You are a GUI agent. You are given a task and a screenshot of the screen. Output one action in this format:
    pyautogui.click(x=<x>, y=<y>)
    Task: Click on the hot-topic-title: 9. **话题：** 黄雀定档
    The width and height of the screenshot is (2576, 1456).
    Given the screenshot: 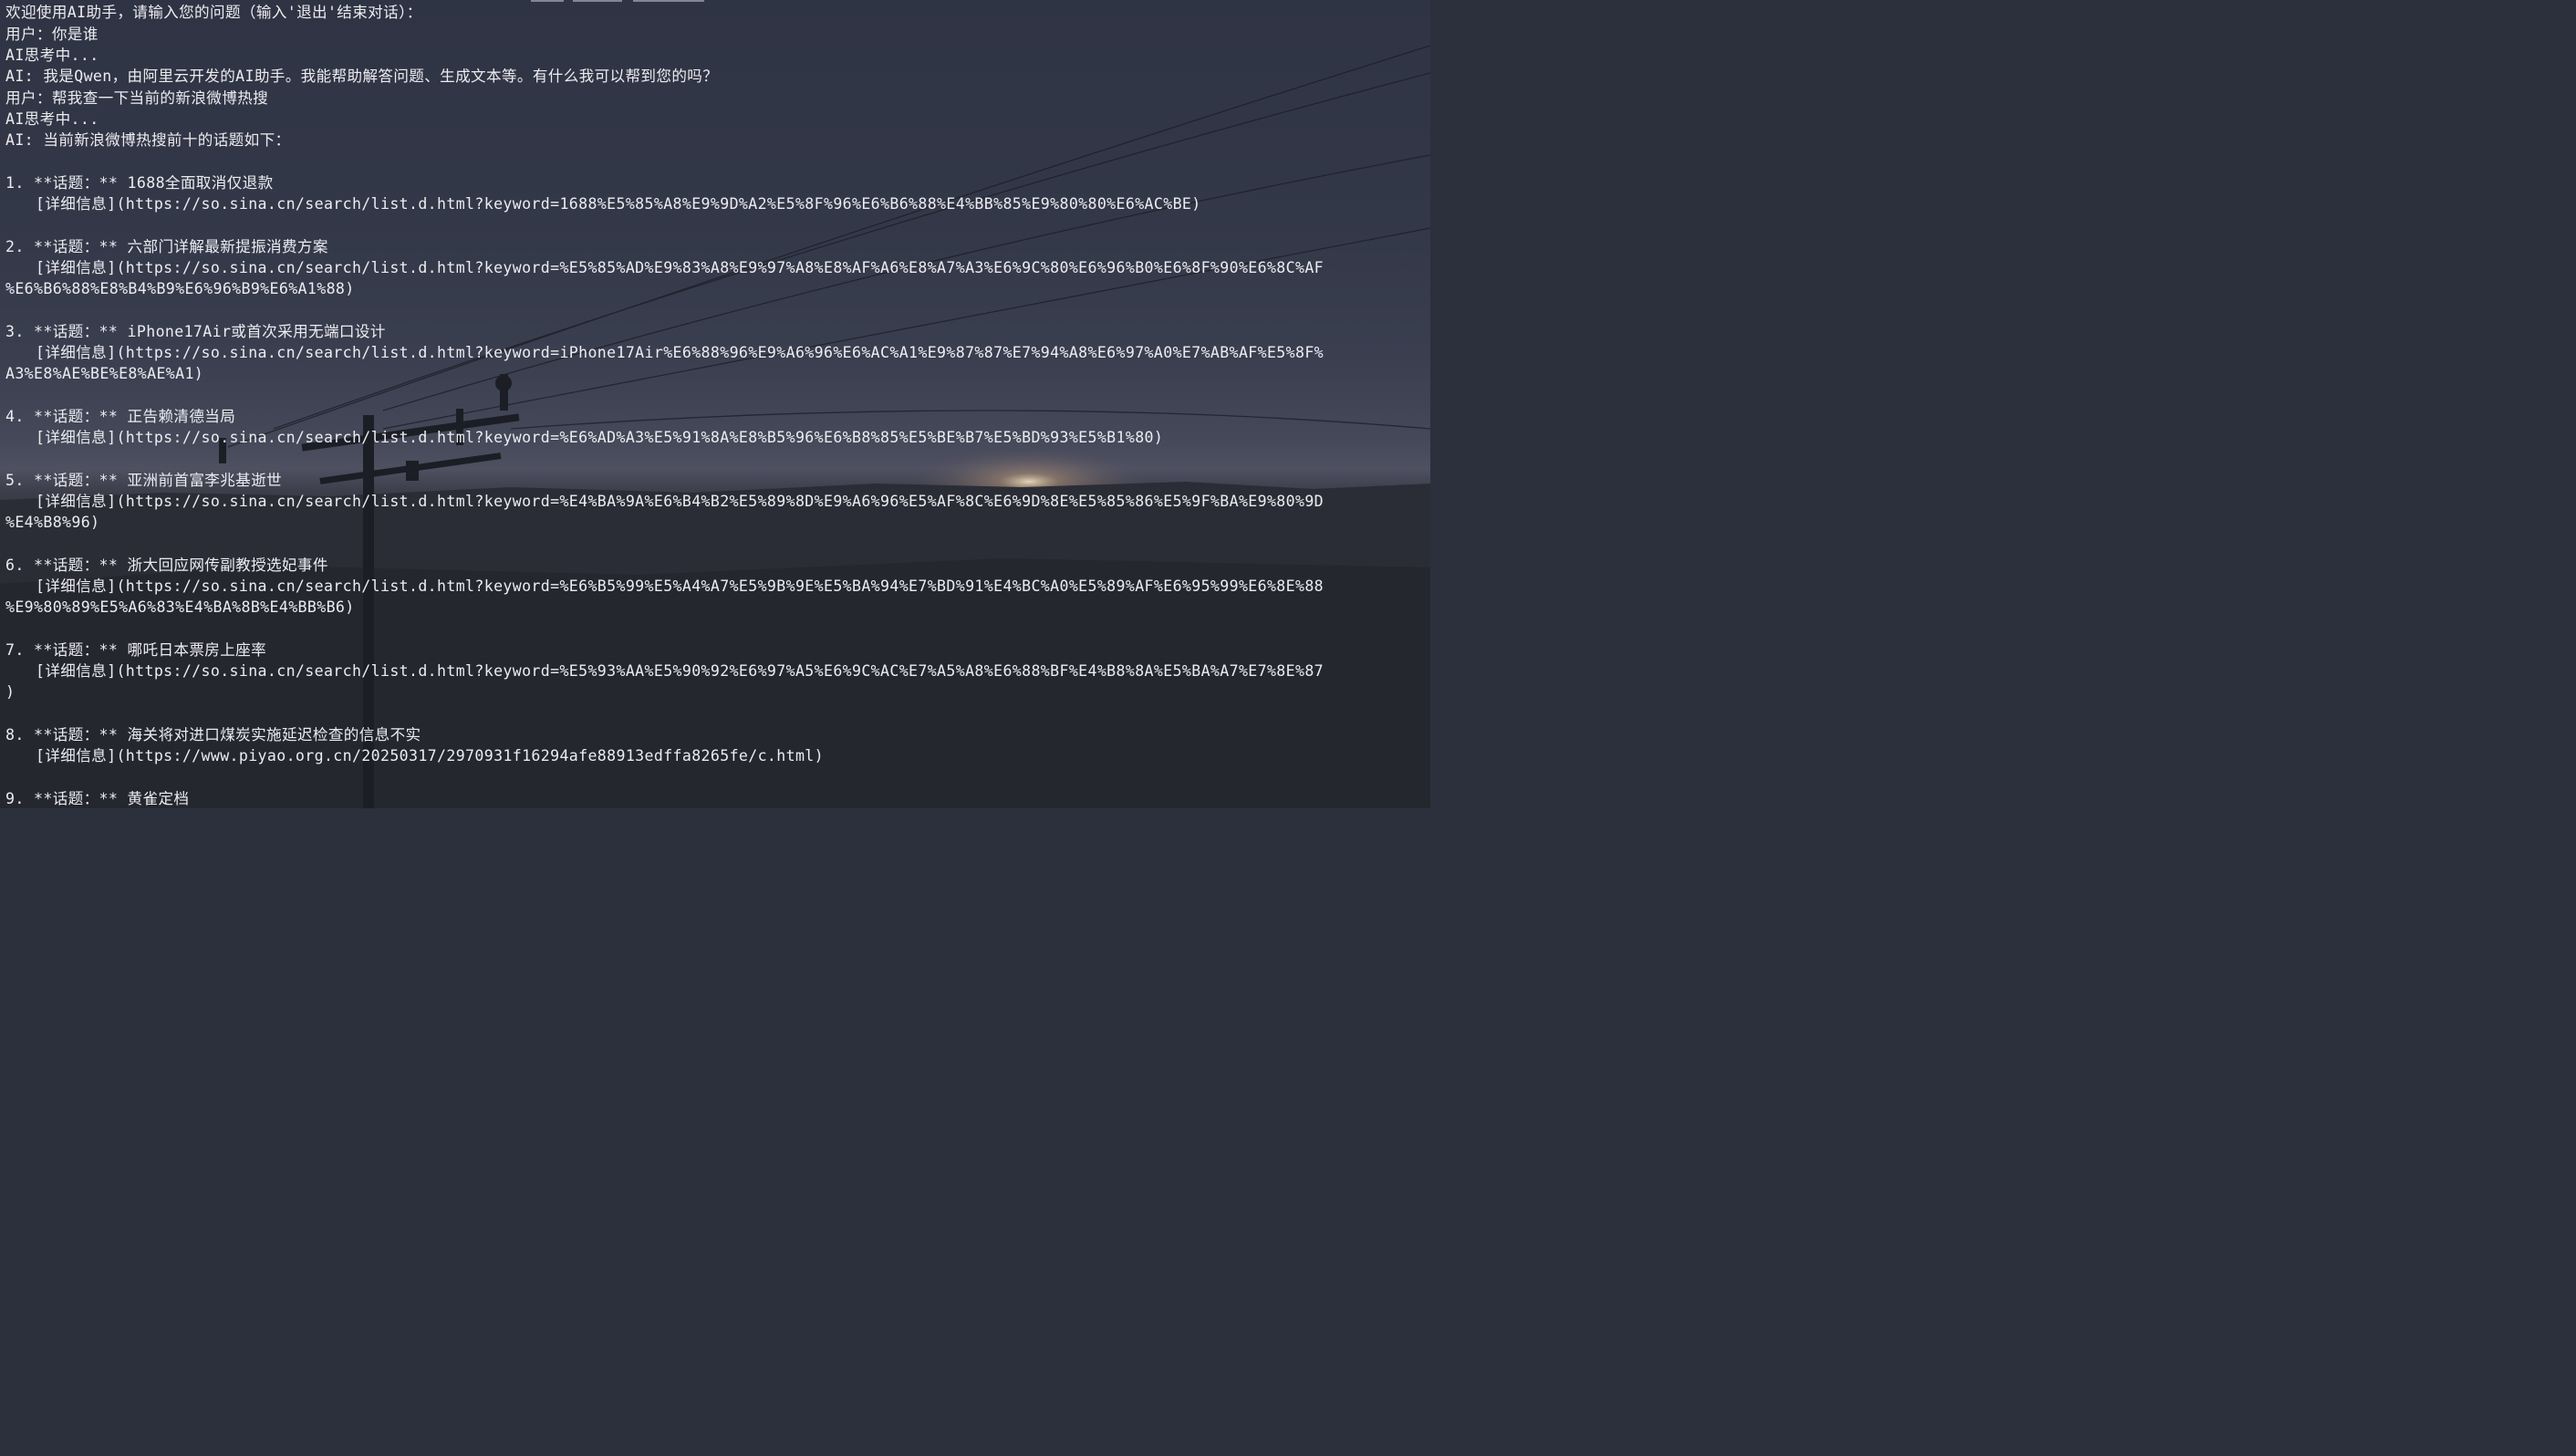 What is the action you would take?
    pyautogui.click(x=98, y=798)
    